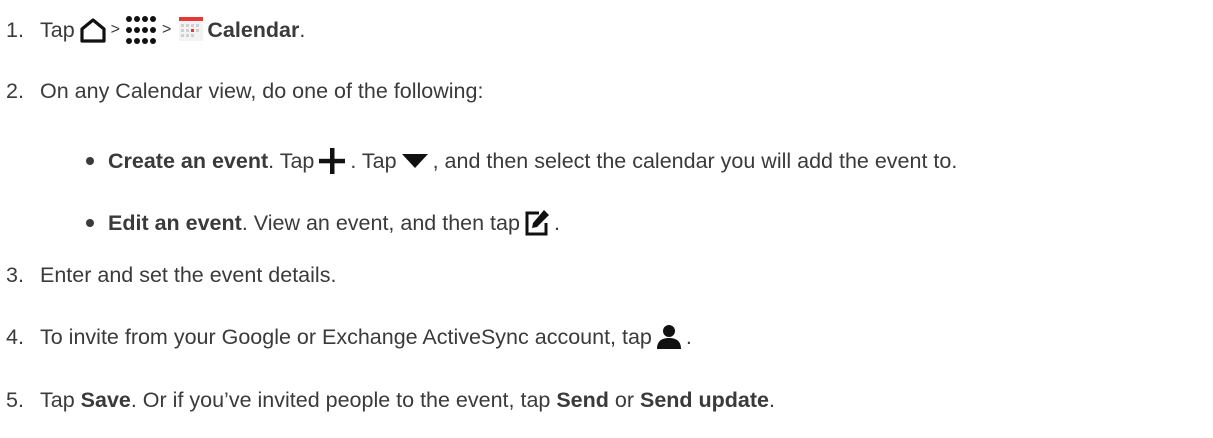 This screenshot has width=1213, height=438. I want to click on bullet-text: . View an event, and then tap, so click(380, 222).